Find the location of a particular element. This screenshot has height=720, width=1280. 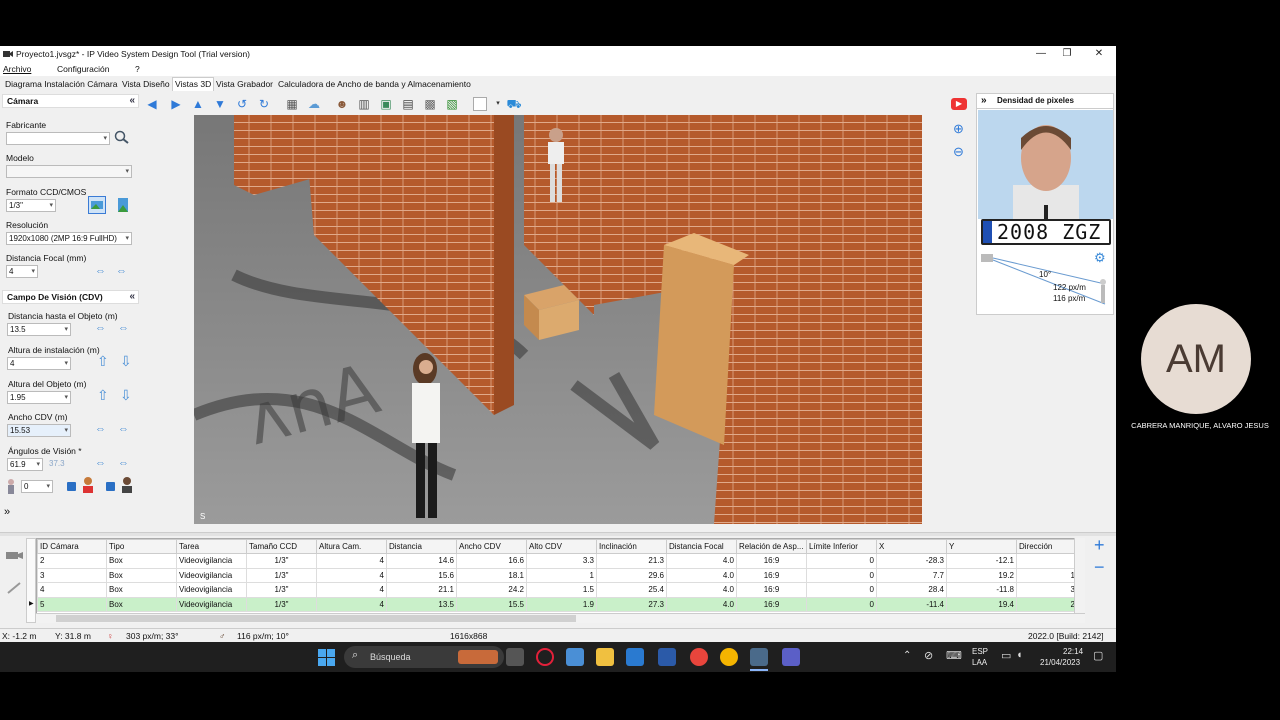

expand-panel-icon: » is located at coordinates (7, 512).